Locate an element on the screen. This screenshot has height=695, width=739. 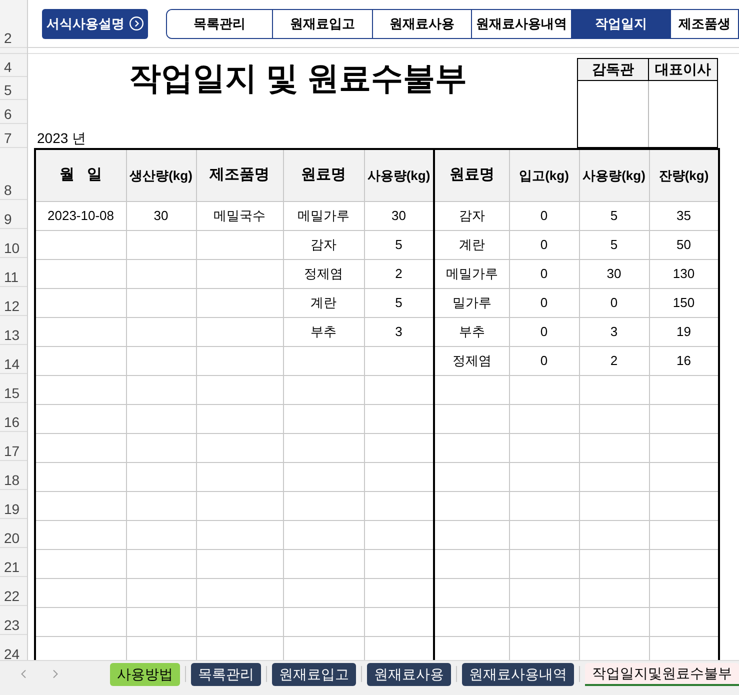
row-number: 23 is located at coordinates (12, 625).